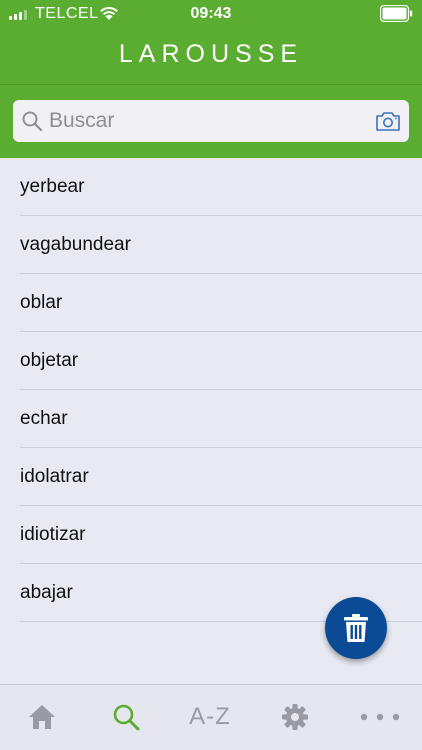  Describe the element at coordinates (211, 84) in the screenshot. I see `header-divider` at that location.